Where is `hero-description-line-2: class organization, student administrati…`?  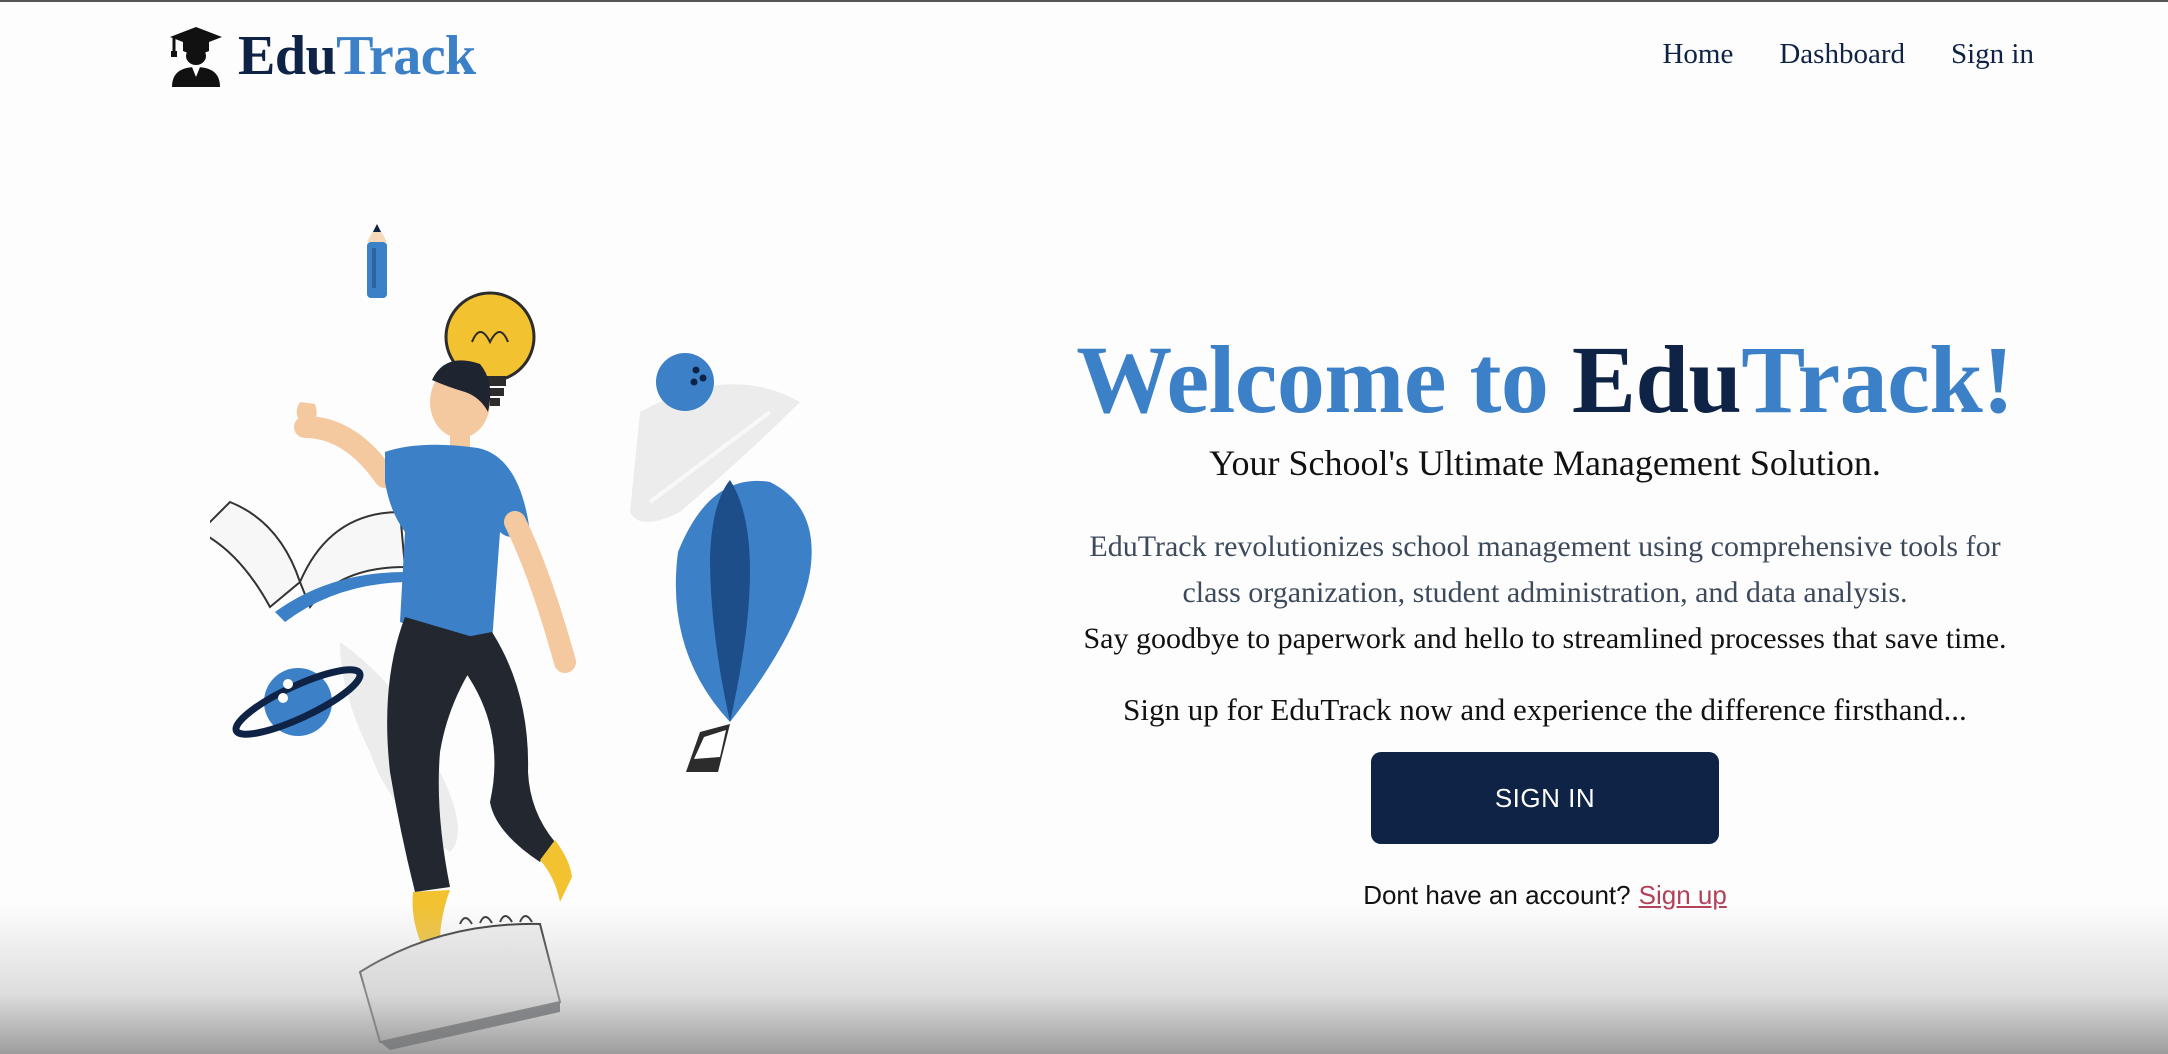 hero-description-line-2: class organization, student administrati… is located at coordinates (1545, 592).